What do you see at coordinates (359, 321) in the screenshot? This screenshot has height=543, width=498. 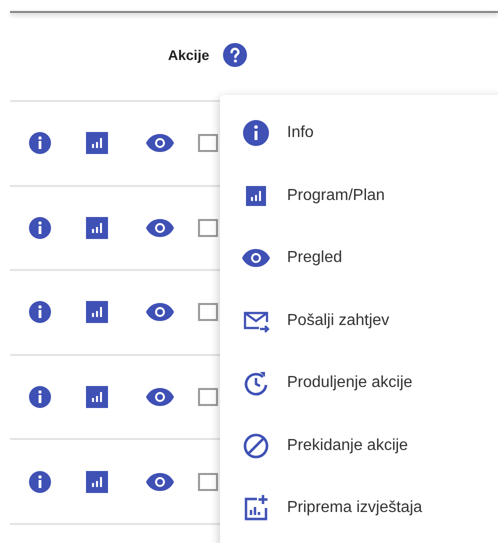 I see `menu-item: Pošalji zahtjev` at bounding box center [359, 321].